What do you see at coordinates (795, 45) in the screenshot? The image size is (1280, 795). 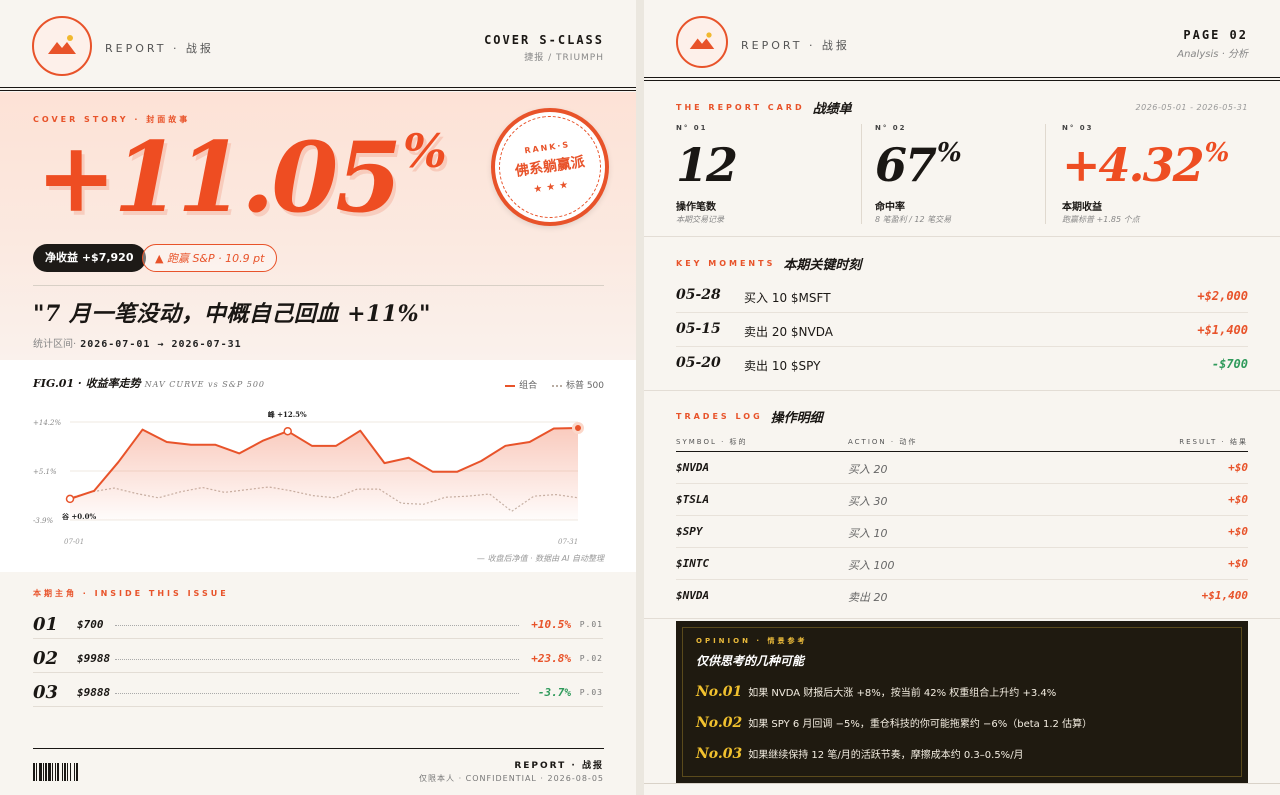 I see `brand-label: REPORT · 战报` at bounding box center [795, 45].